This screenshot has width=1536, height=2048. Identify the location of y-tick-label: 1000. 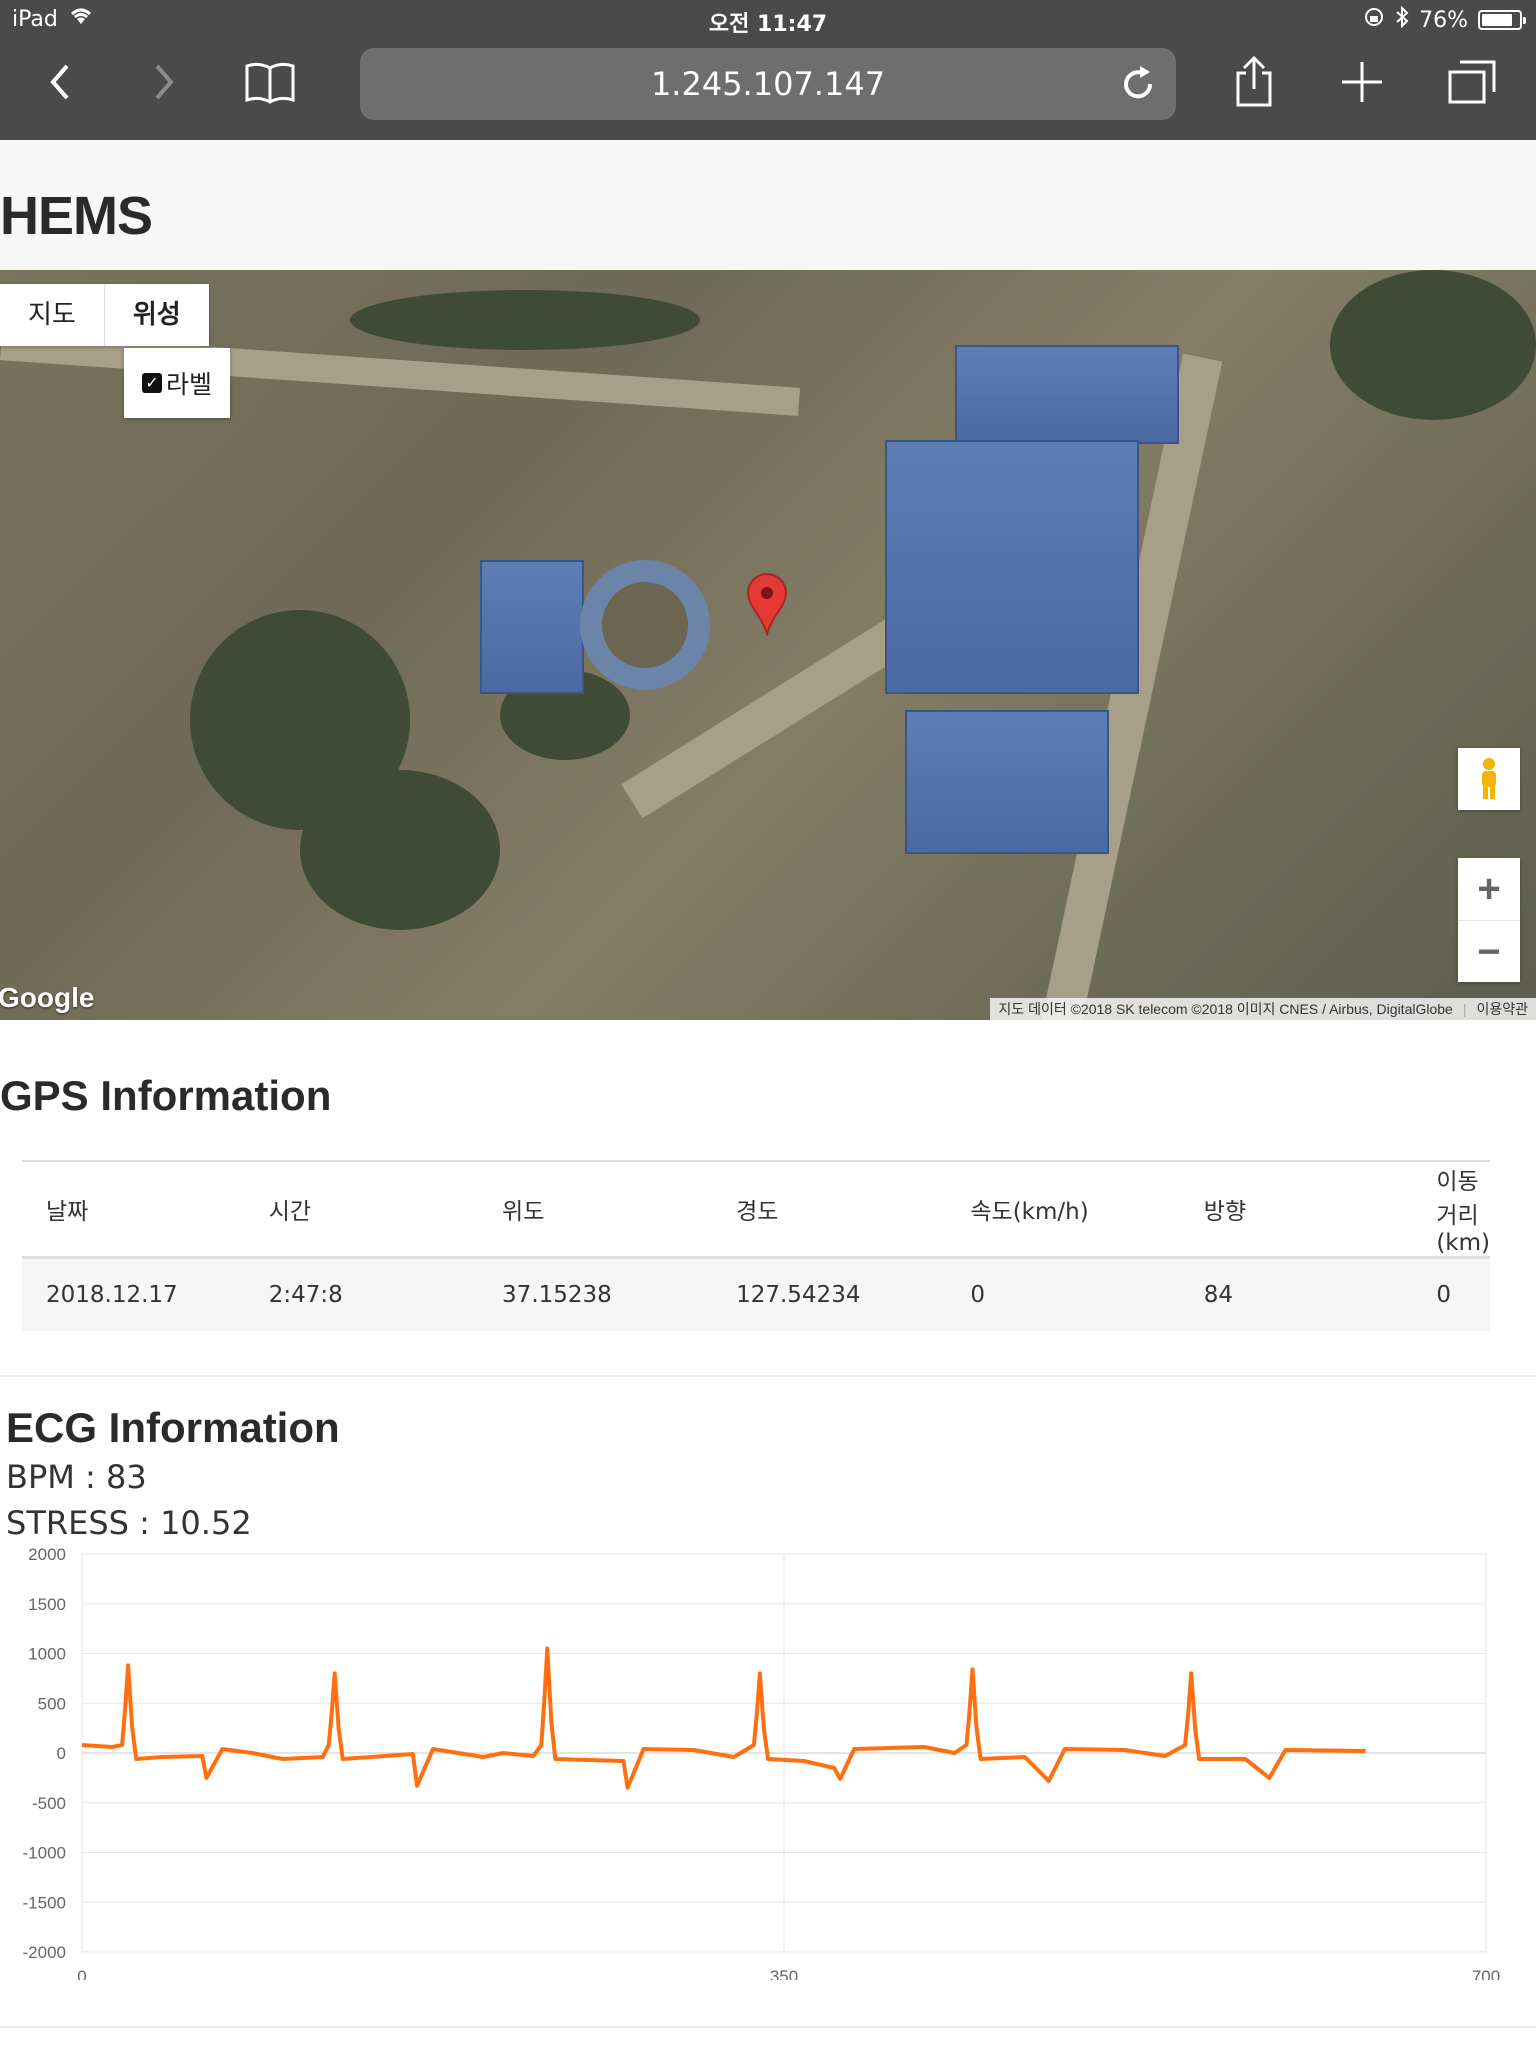
(47, 1654).